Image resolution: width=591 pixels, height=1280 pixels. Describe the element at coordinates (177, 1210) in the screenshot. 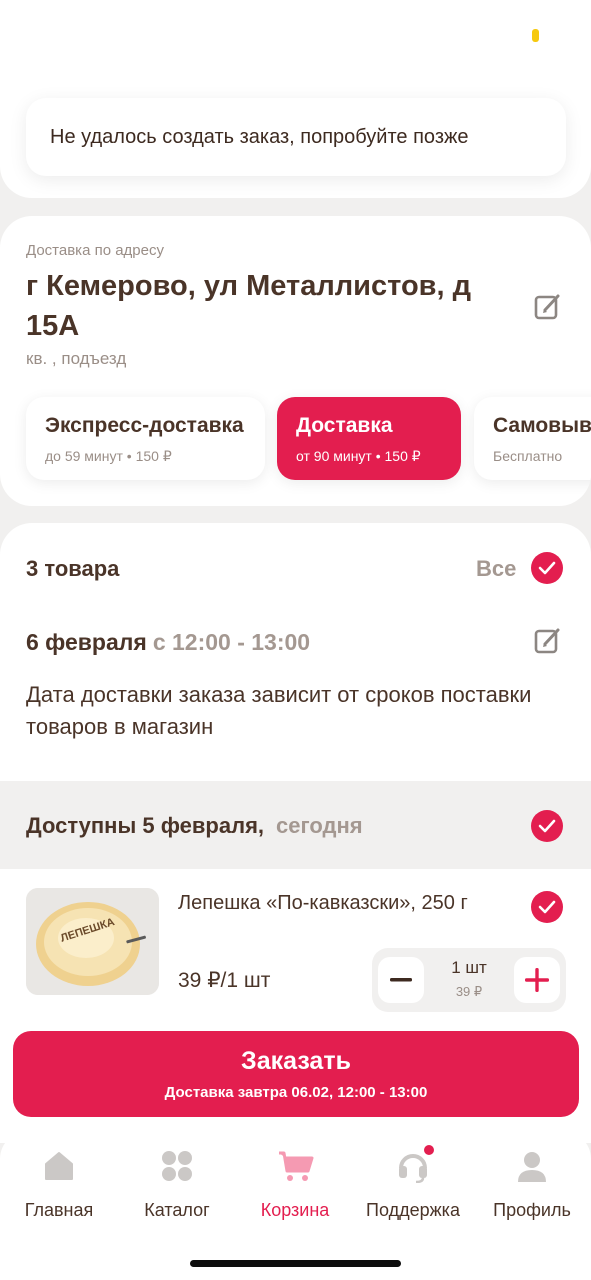

I see `tab-label: Каталог` at that location.